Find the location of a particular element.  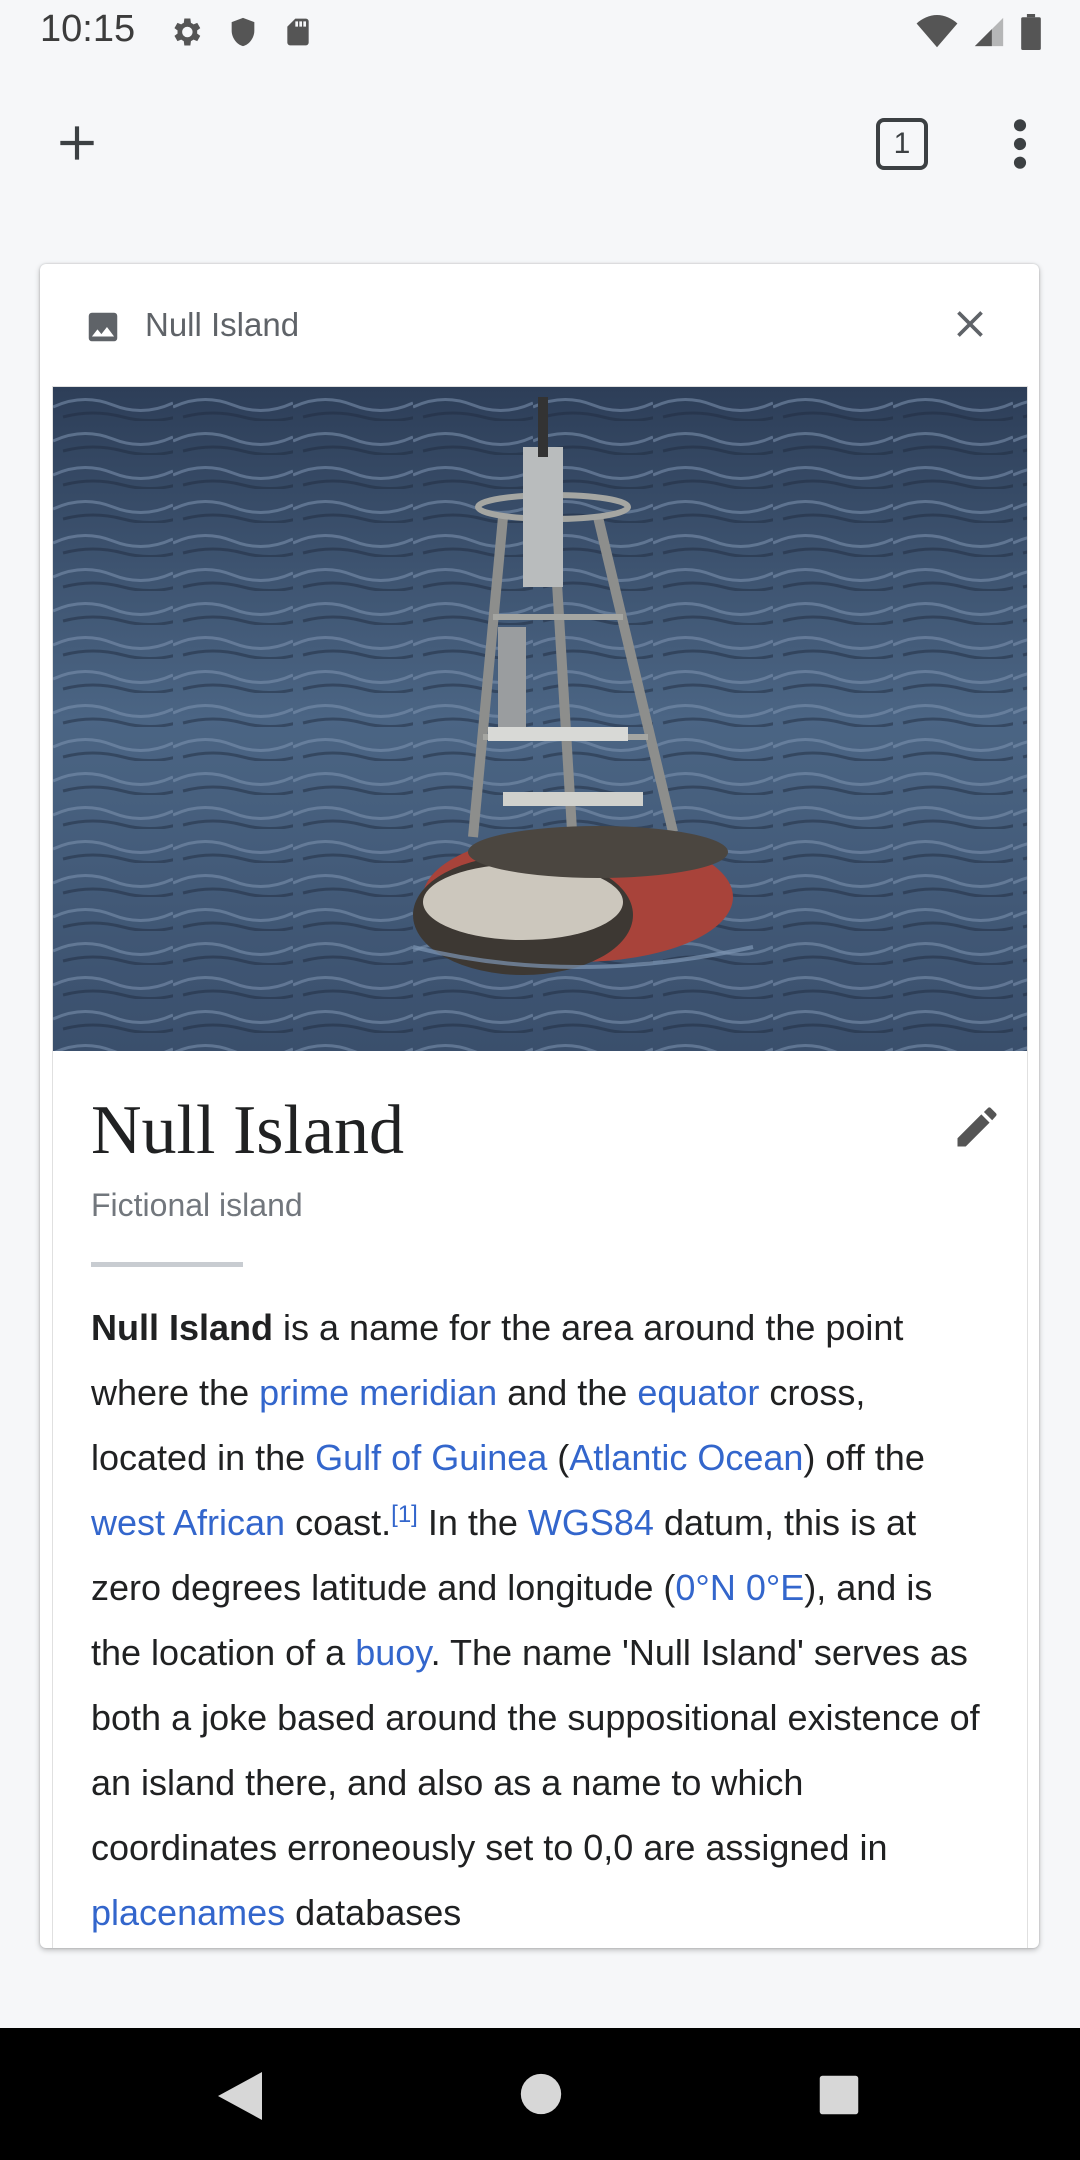

article-text: Null Island is located at coordinates (182, 1327).